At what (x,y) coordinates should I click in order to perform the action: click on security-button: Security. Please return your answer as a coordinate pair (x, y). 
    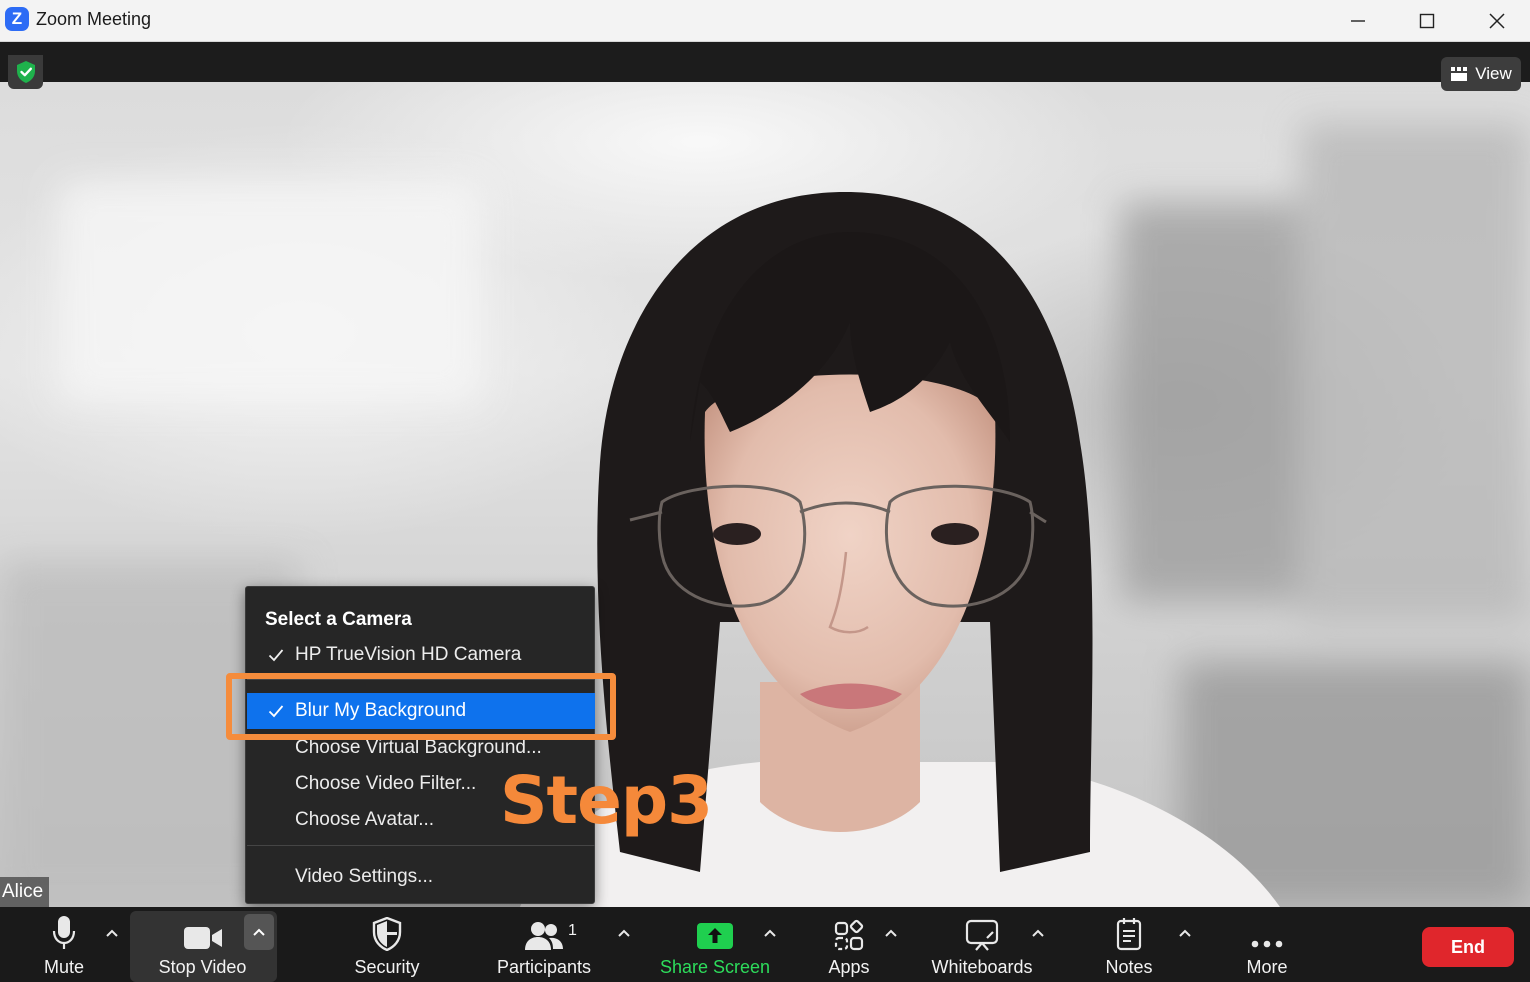
    Looking at the image, I should click on (387, 944).